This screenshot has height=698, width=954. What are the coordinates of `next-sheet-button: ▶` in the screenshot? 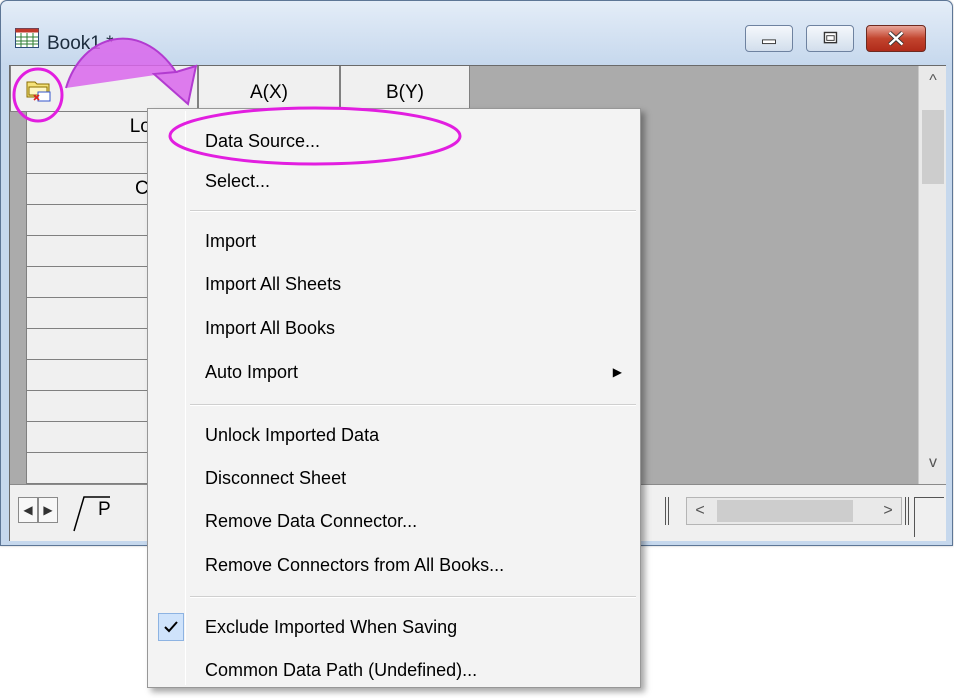 It's located at (48, 510).